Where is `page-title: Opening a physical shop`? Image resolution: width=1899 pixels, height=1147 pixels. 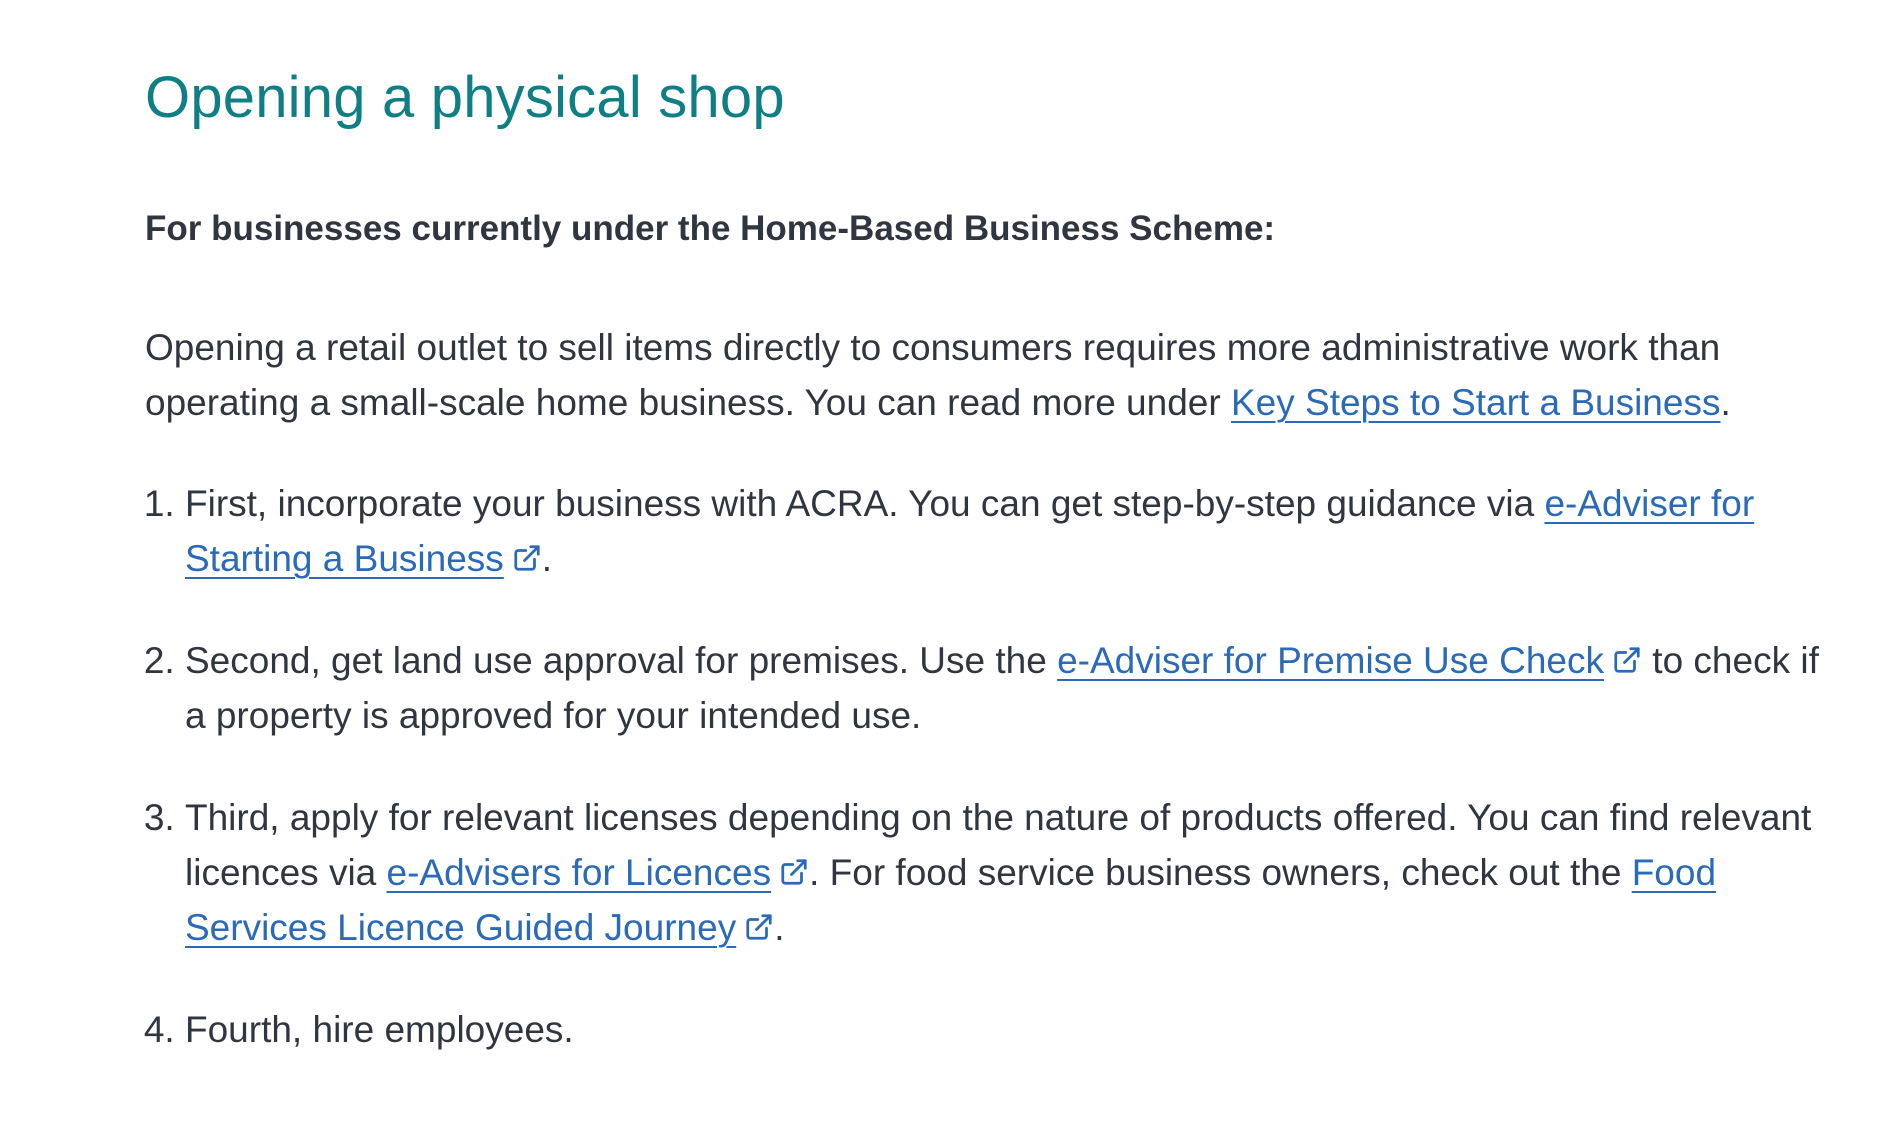 page-title: Opening a physical shop is located at coordinates (465, 97).